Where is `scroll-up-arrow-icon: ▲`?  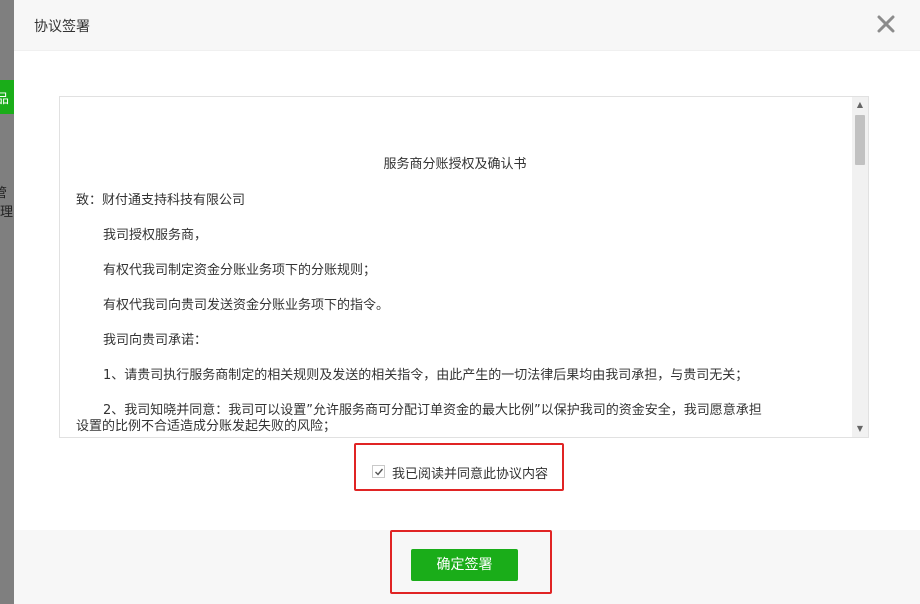 scroll-up-arrow-icon: ▲ is located at coordinates (860, 105).